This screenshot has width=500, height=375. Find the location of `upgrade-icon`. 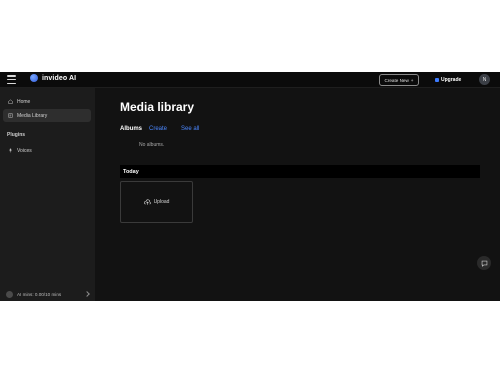

upgrade-icon is located at coordinates (437, 80).